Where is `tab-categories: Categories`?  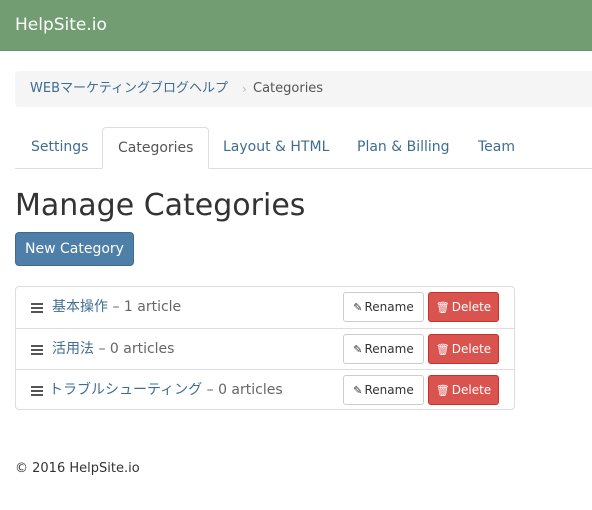 tab-categories: Categories is located at coordinates (156, 148).